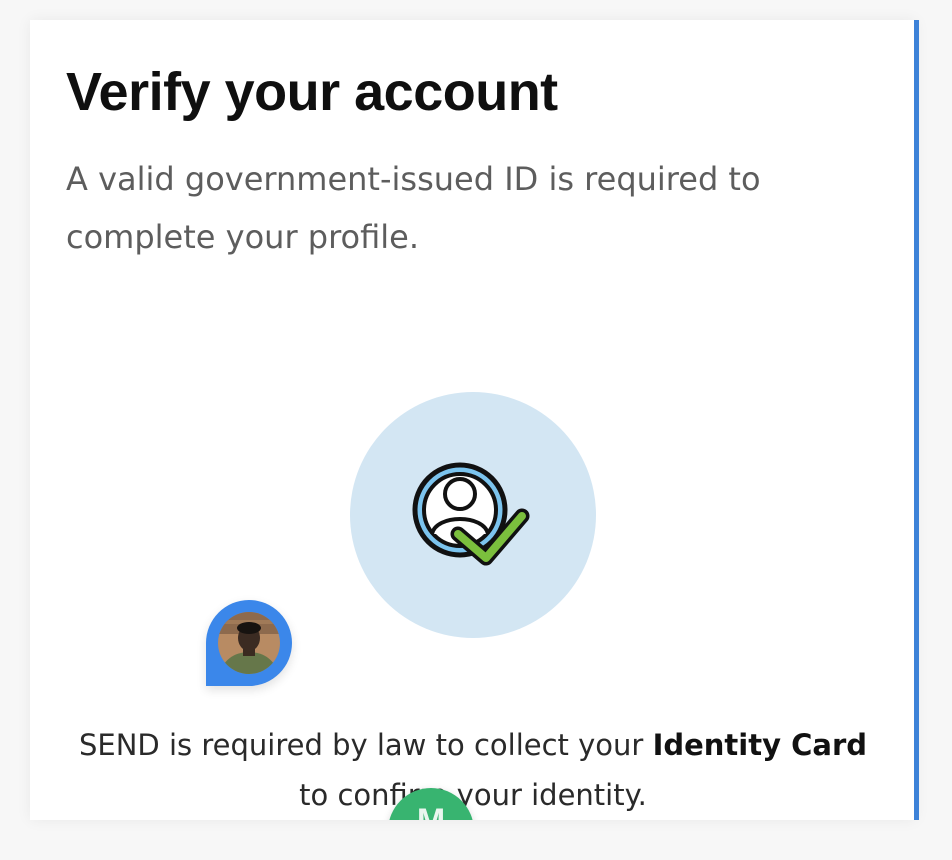 Image resolution: width=952 pixels, height=860 pixels. I want to click on chat-avatar-bubble, so click(249, 643).